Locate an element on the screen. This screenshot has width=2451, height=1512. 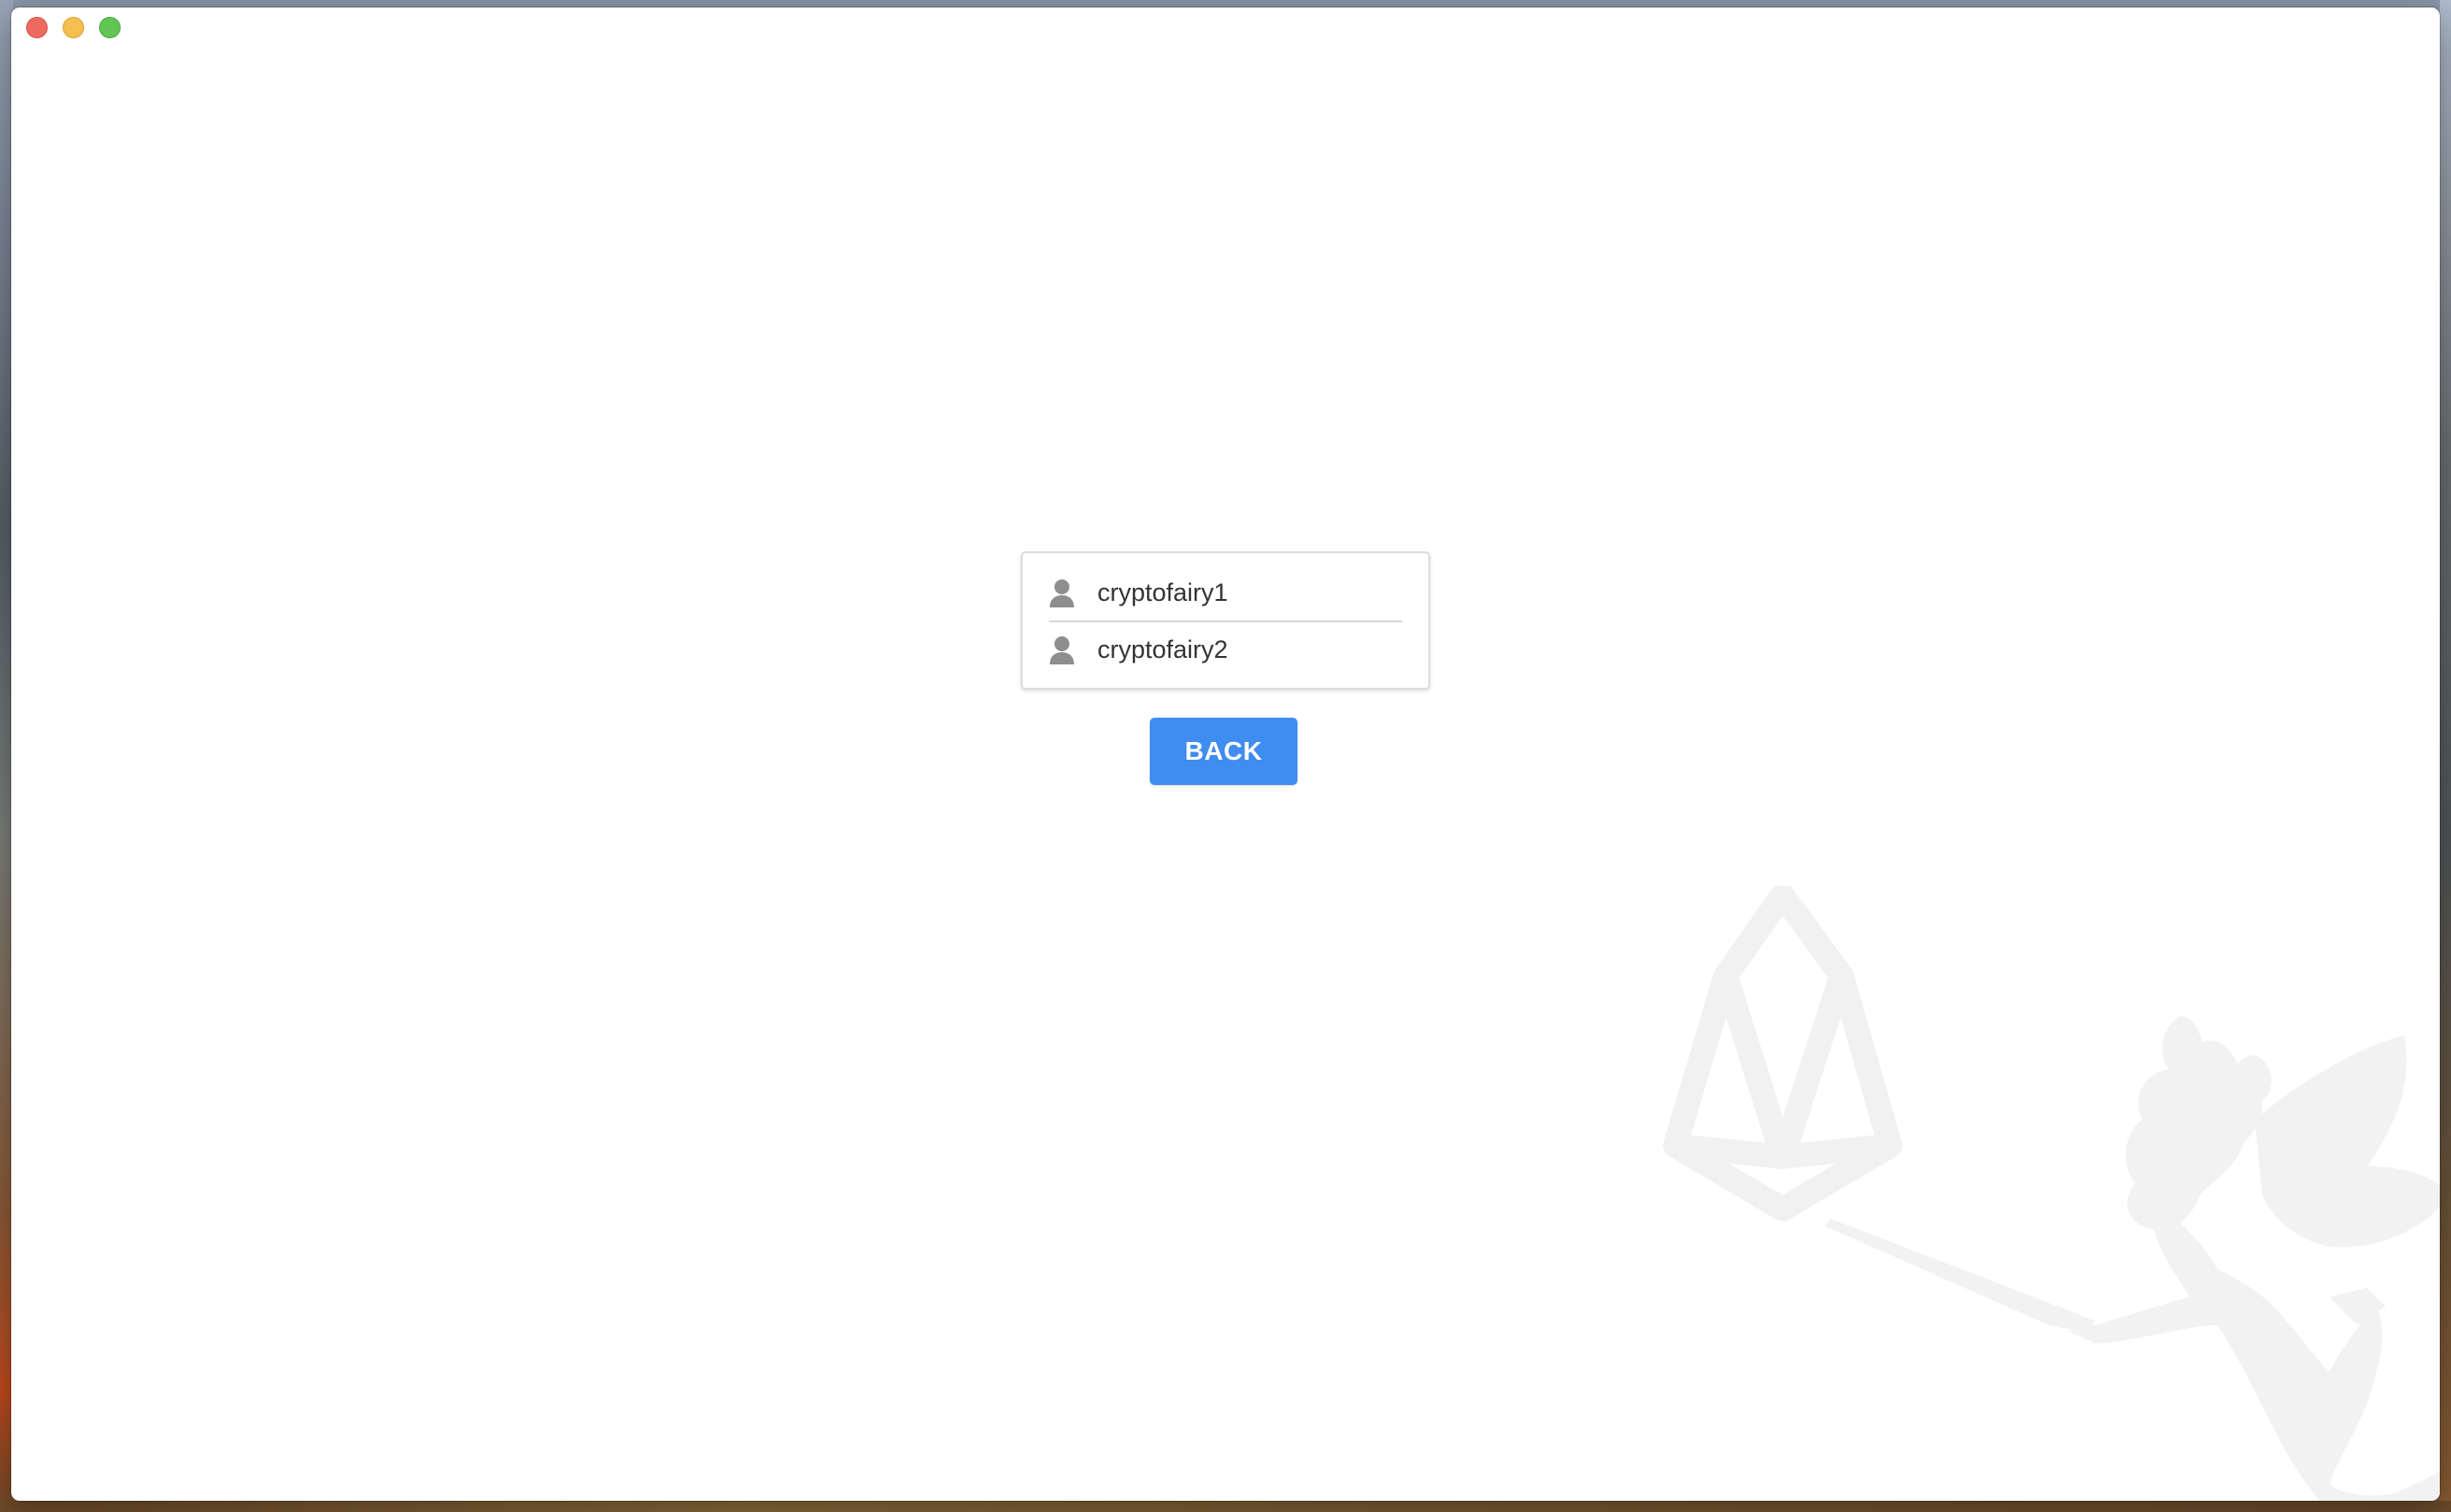
zoom-window-button is located at coordinates (110, 27).